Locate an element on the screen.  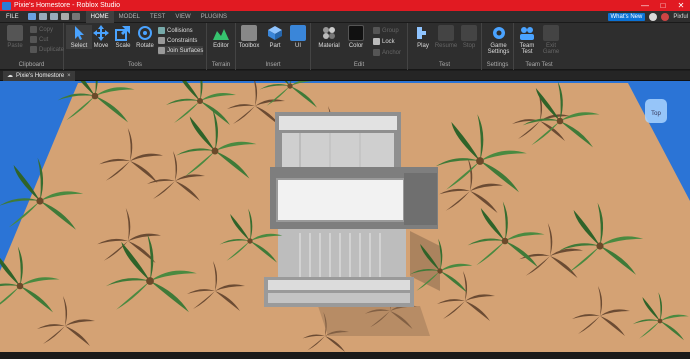
material-button: Material is located at coordinates (329, 37).